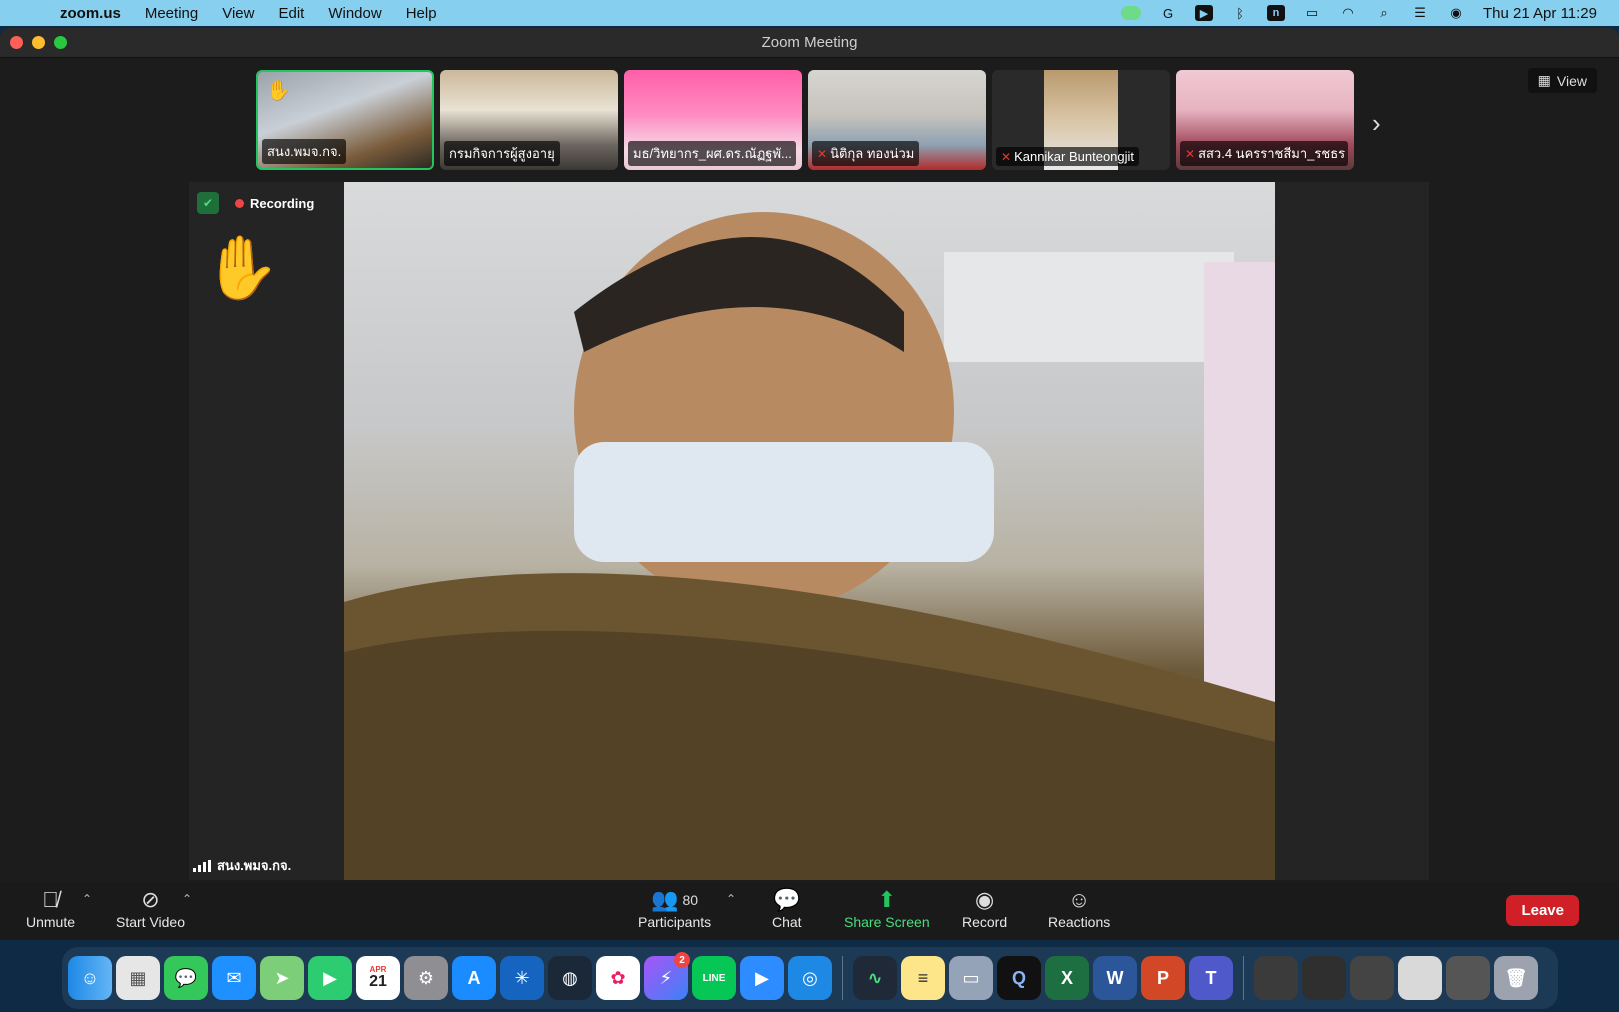  What do you see at coordinates (234, 978) in the screenshot?
I see `mail-icon: ✉` at bounding box center [234, 978].